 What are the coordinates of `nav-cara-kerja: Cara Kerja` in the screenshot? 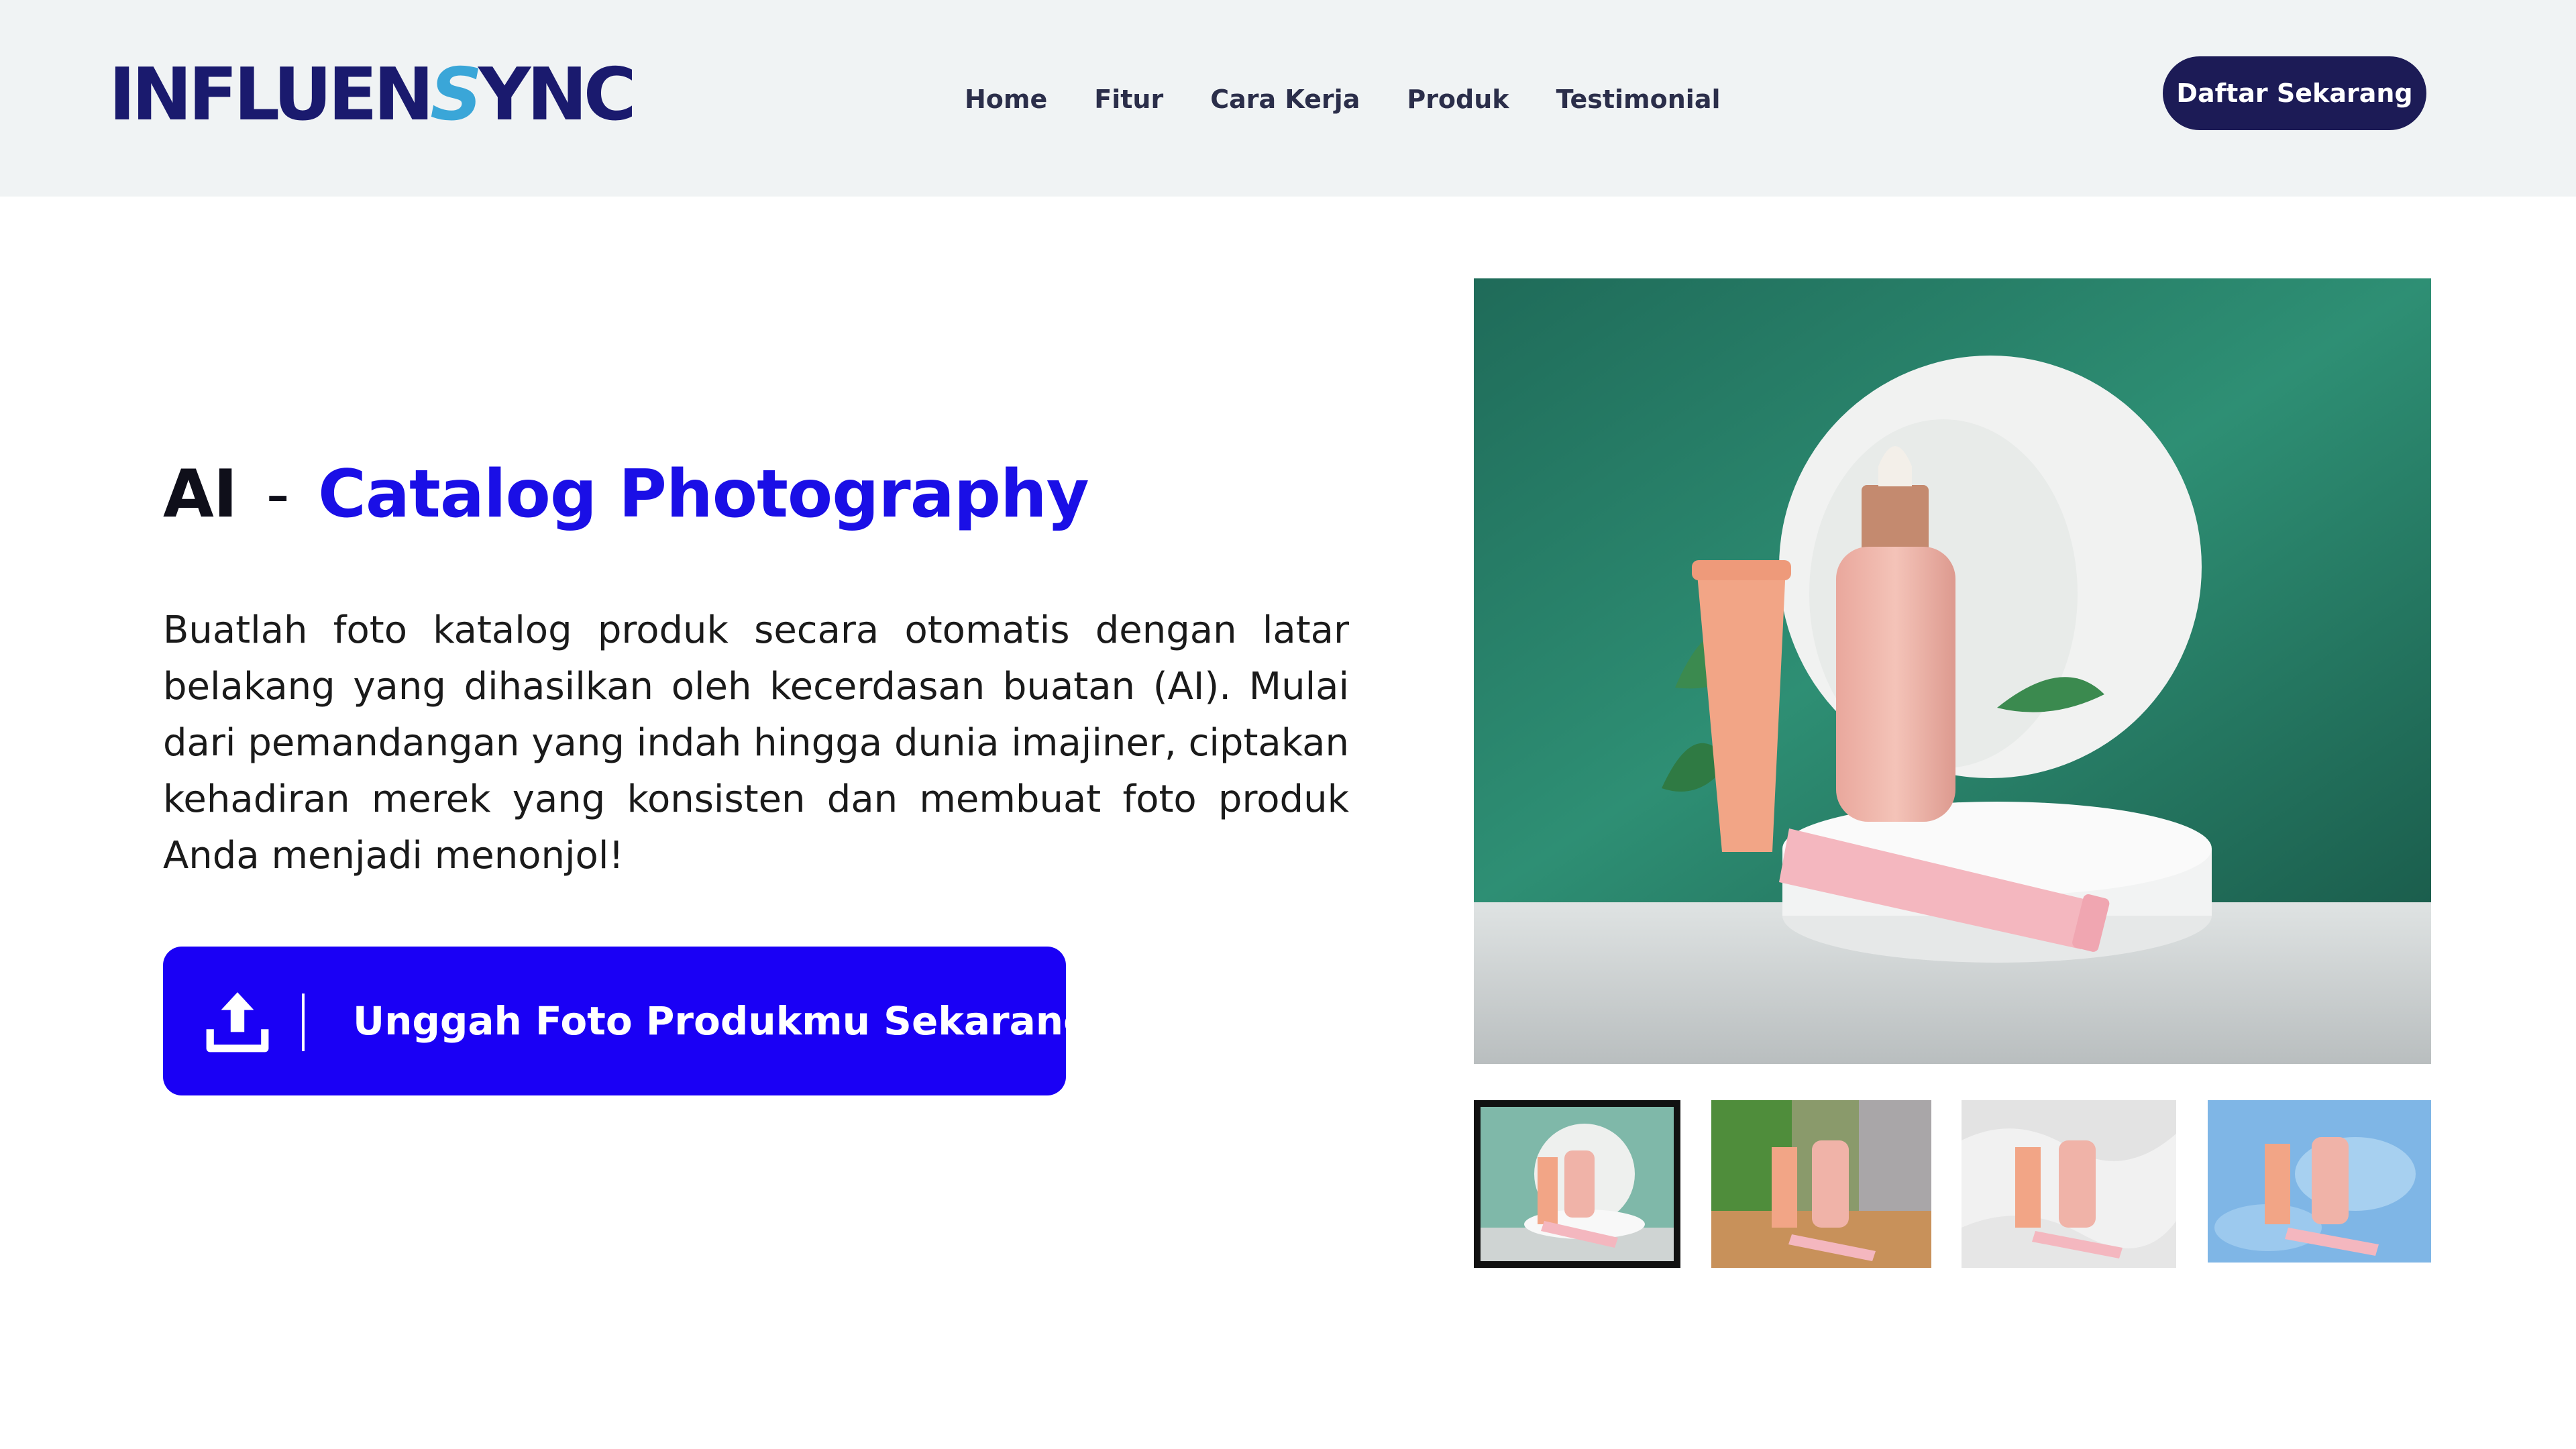 It's located at (1285, 99).